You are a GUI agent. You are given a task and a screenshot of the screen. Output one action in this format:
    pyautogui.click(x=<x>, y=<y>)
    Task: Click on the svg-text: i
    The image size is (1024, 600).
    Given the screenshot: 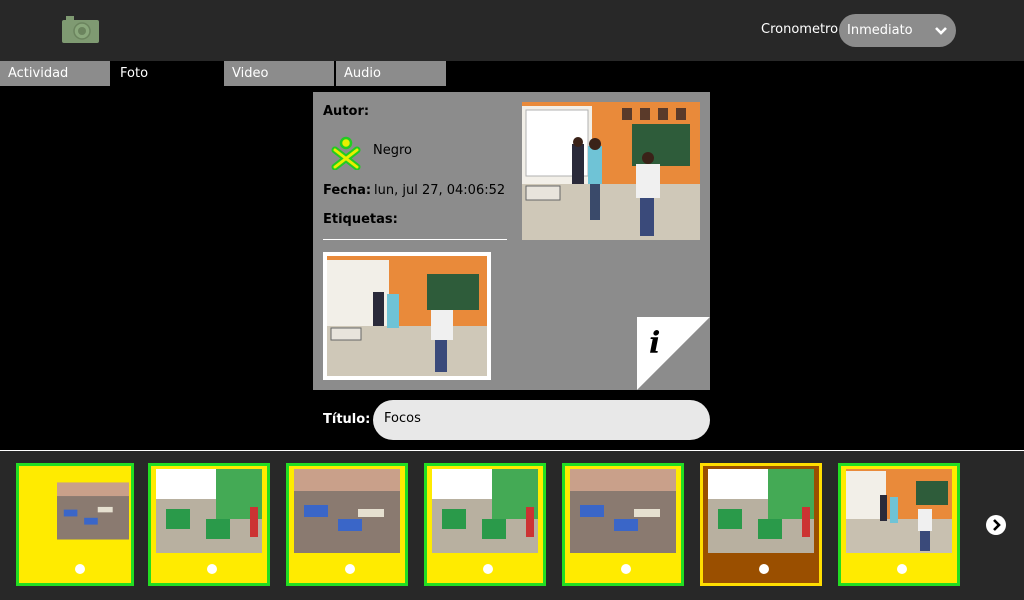 What is the action you would take?
    pyautogui.click(x=654, y=343)
    